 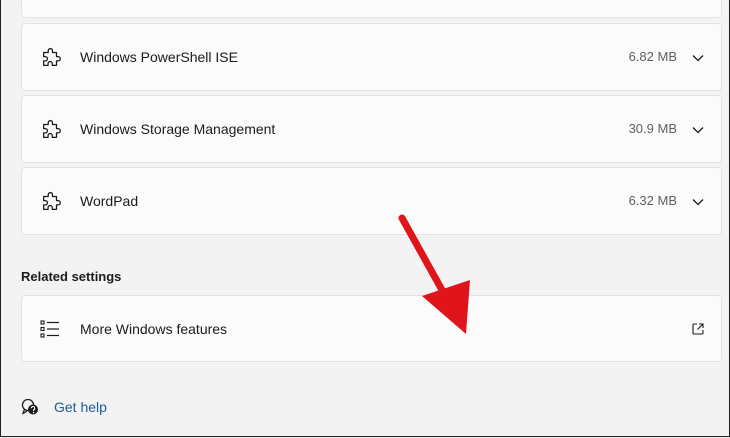 What do you see at coordinates (371, 57) in the screenshot?
I see `feature-item-powershell-ise: Windows PowerShell ISE 6.82 MB` at bounding box center [371, 57].